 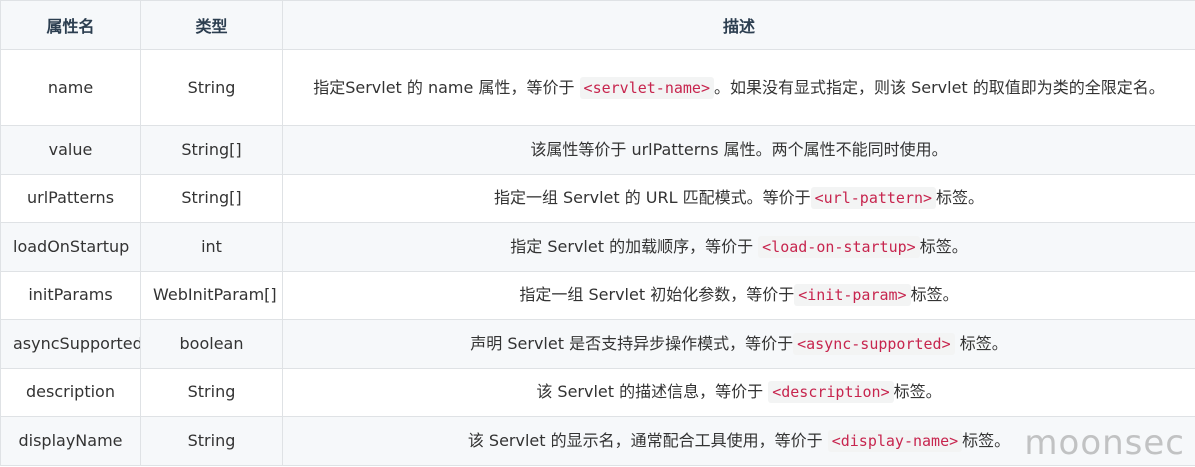 I want to click on cell-attribute-name: asyncSupported, so click(x=70, y=344).